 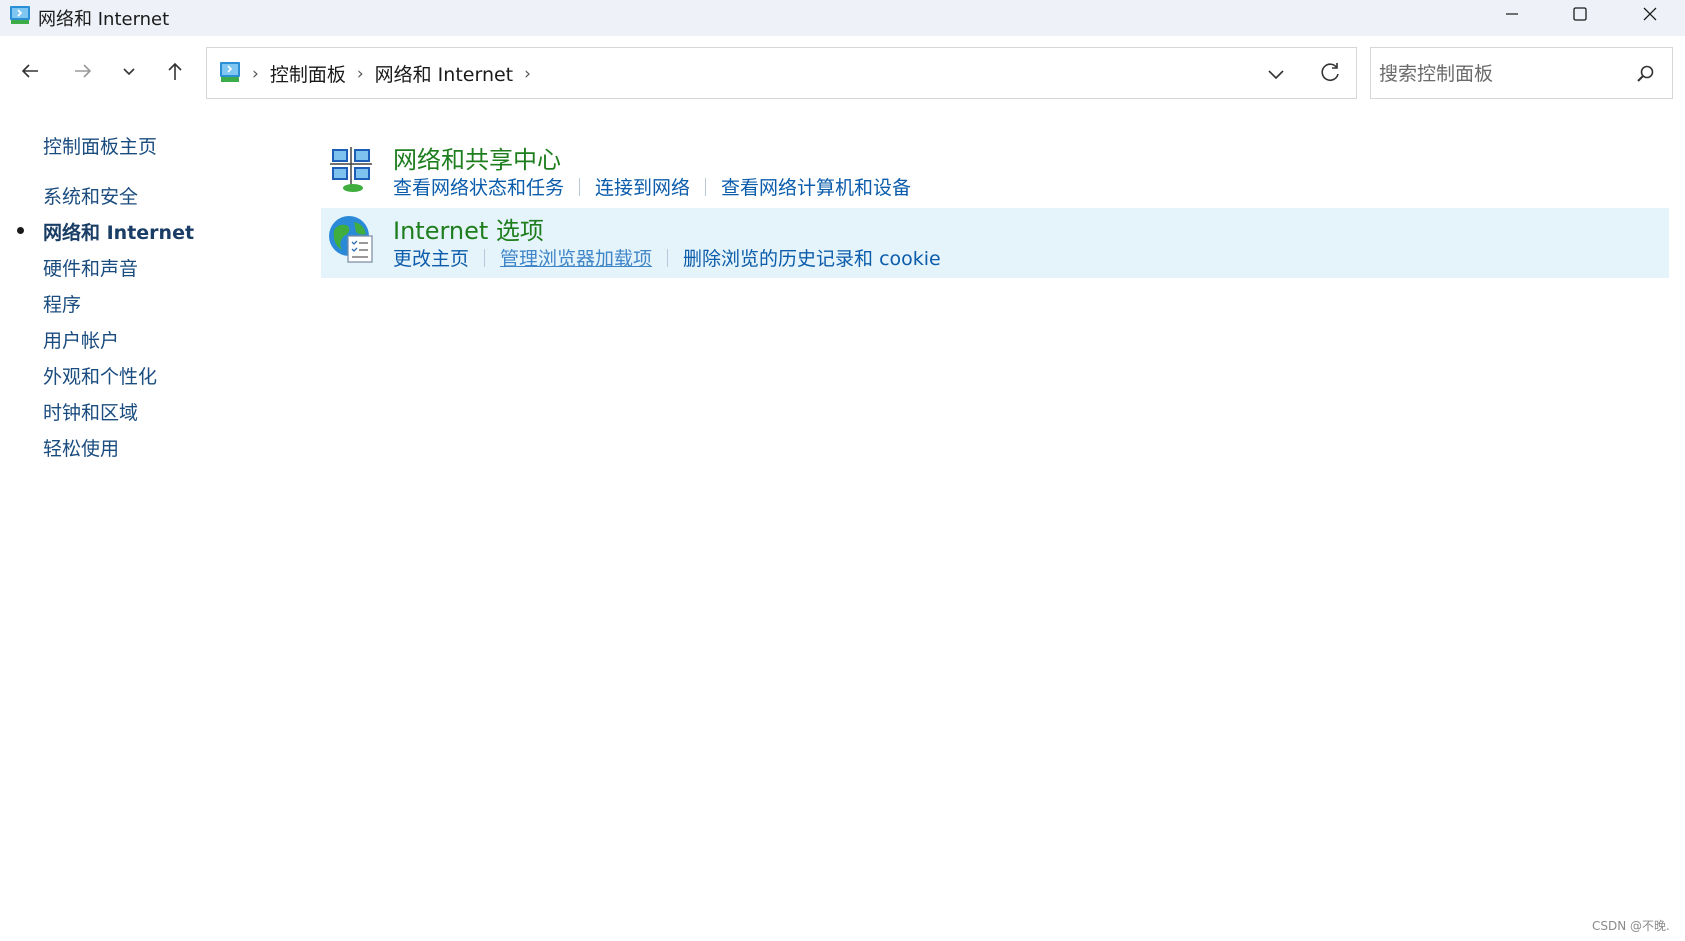 I want to click on link-view-network-status: 查看网络状态和任务, so click(x=478, y=186).